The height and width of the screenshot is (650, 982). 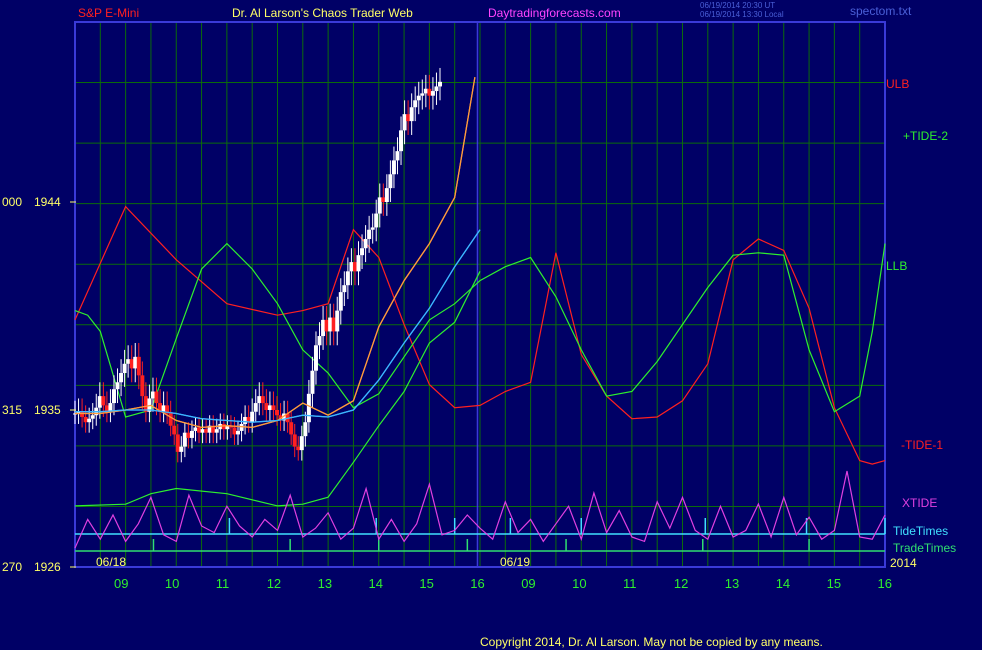 I want to click on x-date-label: 06/18, so click(x=111, y=562).